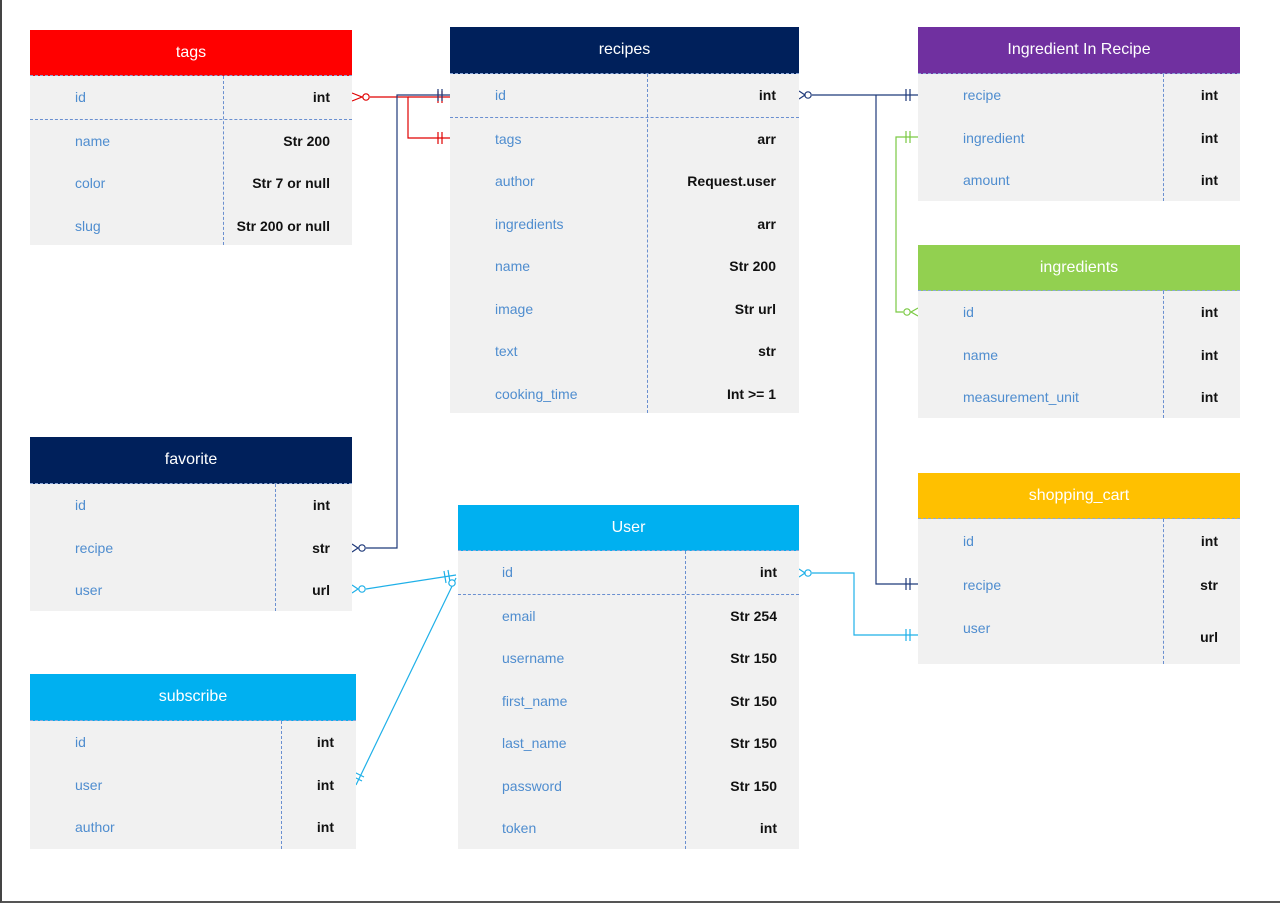  What do you see at coordinates (628, 616) in the screenshot?
I see `table-row: email Str 254` at bounding box center [628, 616].